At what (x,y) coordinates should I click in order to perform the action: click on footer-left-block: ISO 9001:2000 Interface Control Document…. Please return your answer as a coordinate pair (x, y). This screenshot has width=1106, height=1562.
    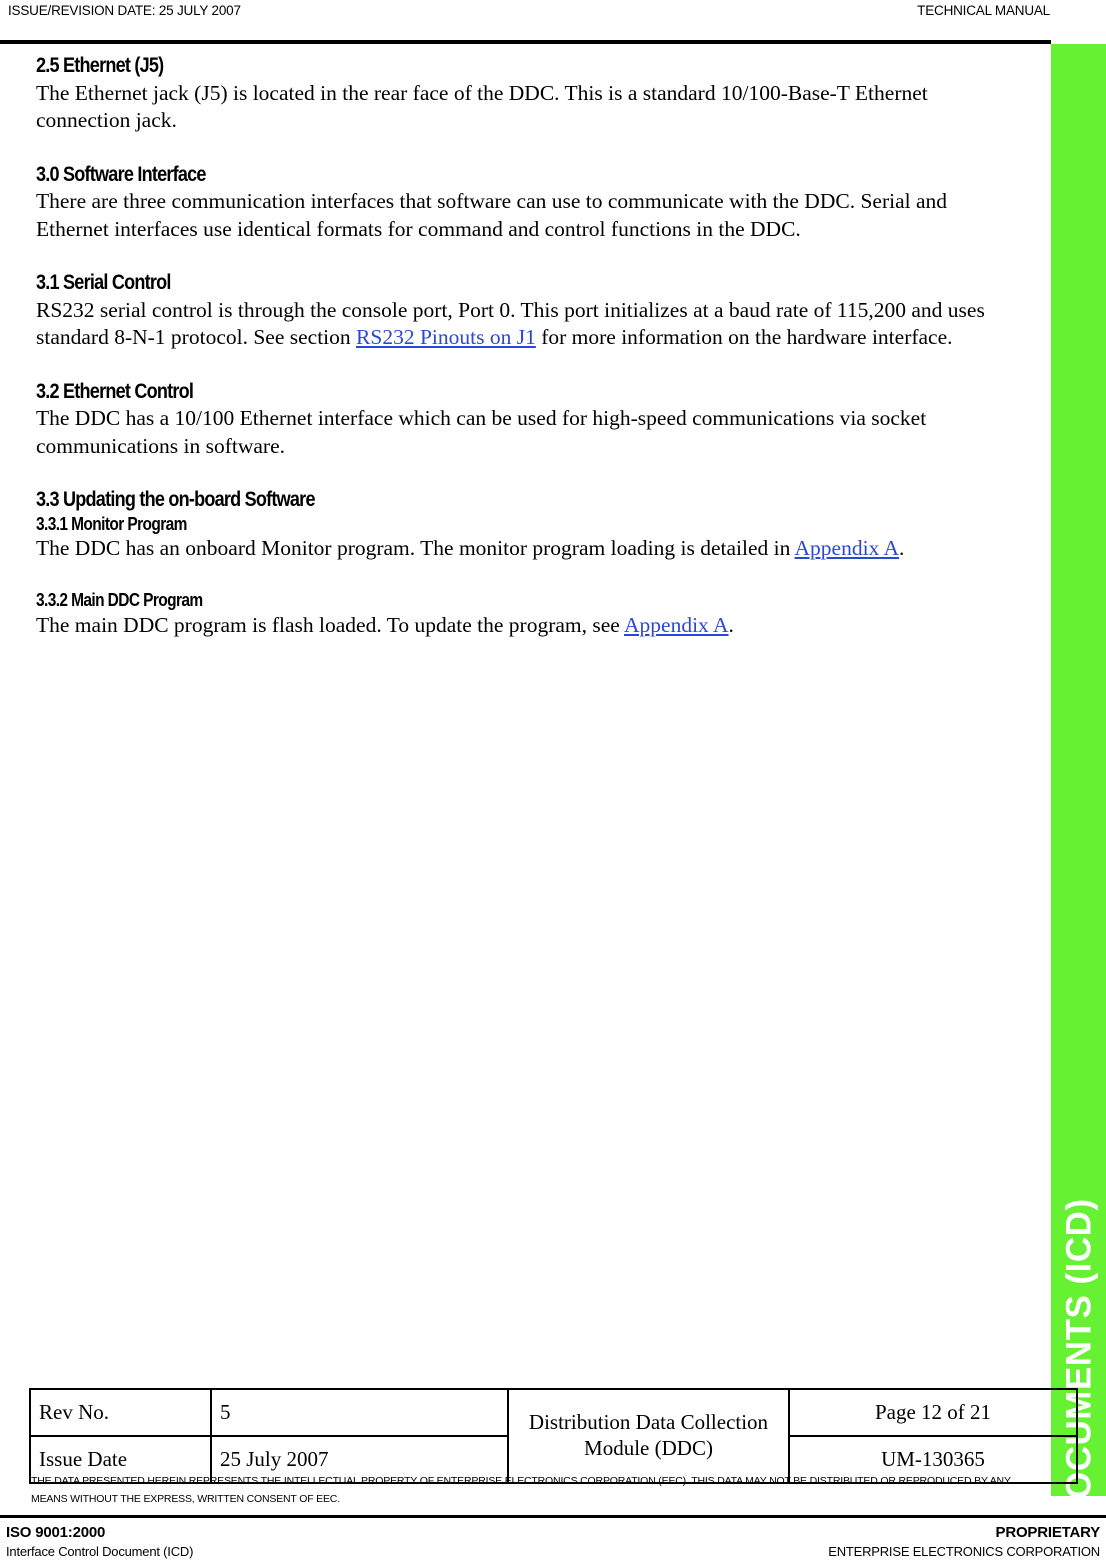
    Looking at the image, I should click on (99, 1541).